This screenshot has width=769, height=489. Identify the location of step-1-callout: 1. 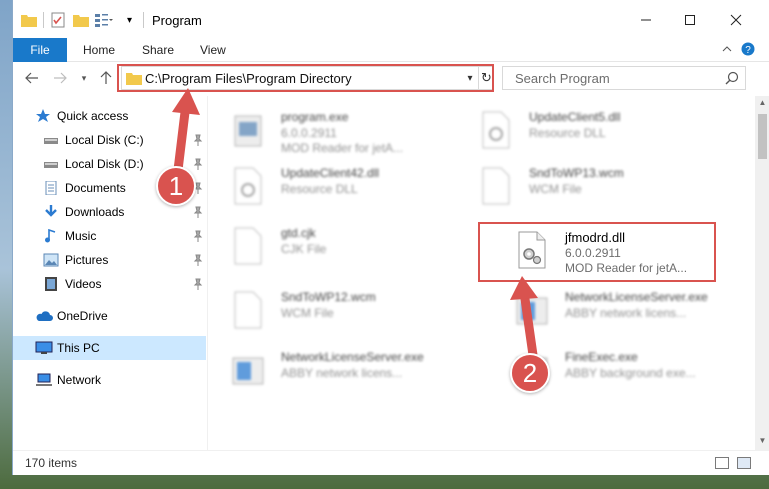
(176, 186).